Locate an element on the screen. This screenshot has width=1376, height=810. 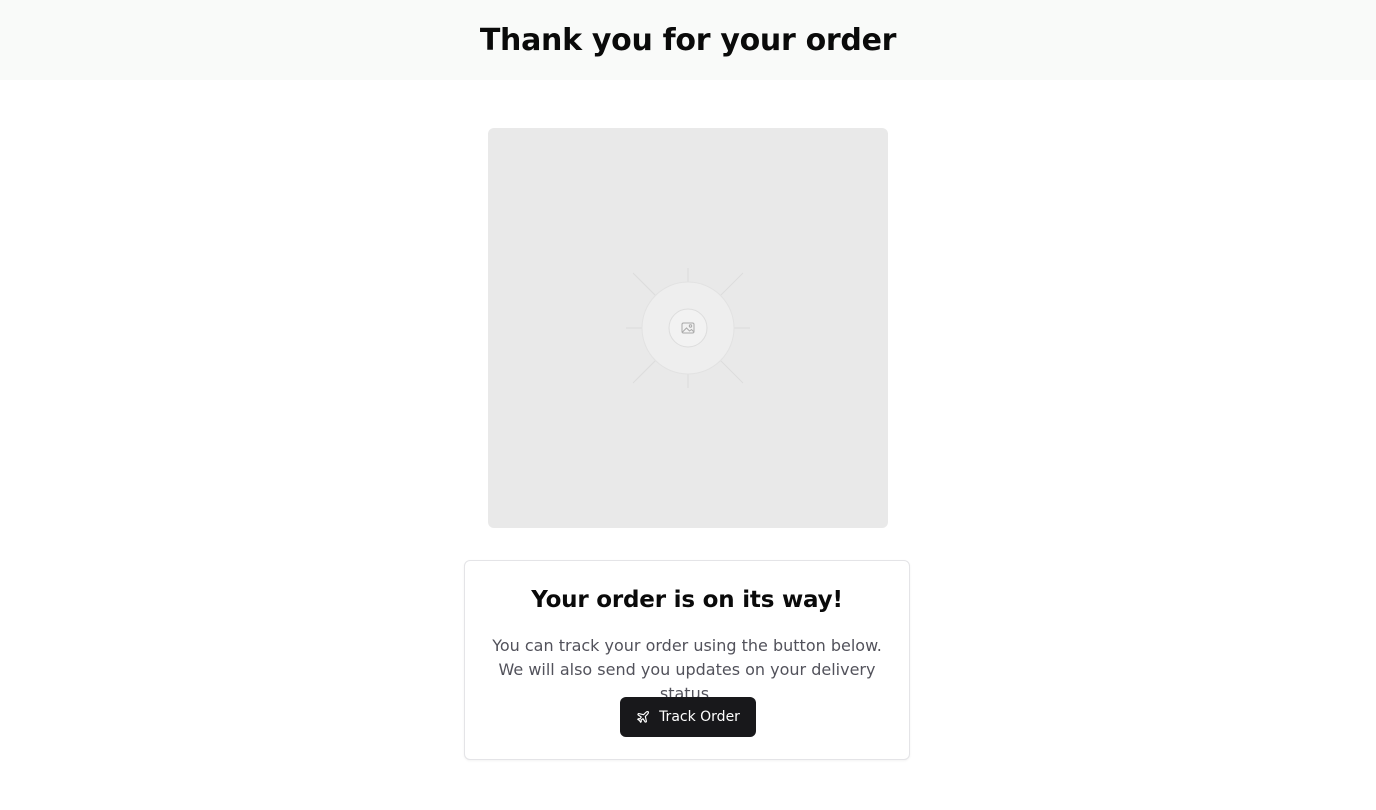
image-icon is located at coordinates (688, 328).